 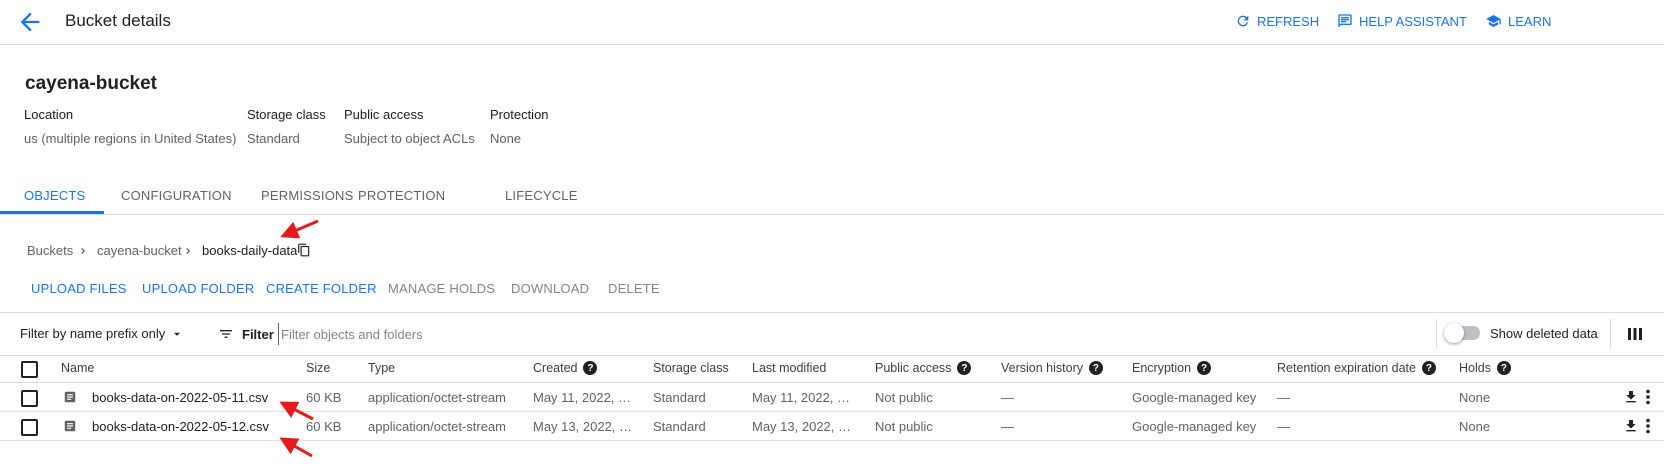 I want to click on protection-label: Protection, so click(x=519, y=114).